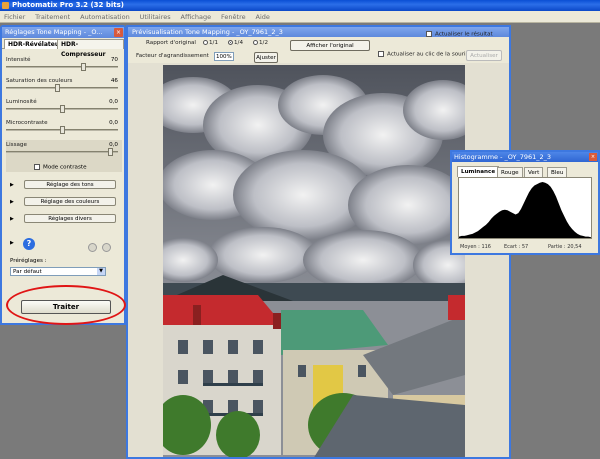 This screenshot has height=459, width=600. I want to click on ratio-1-1: 1/1, so click(210, 43).